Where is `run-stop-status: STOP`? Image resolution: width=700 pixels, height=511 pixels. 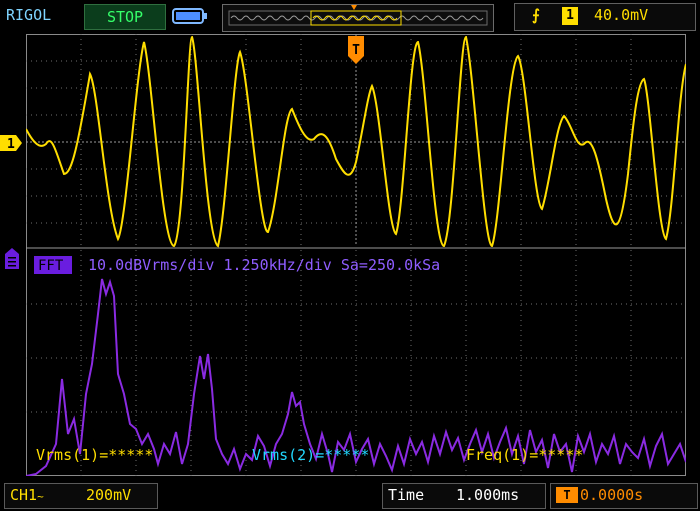 run-stop-status: STOP is located at coordinates (125, 17).